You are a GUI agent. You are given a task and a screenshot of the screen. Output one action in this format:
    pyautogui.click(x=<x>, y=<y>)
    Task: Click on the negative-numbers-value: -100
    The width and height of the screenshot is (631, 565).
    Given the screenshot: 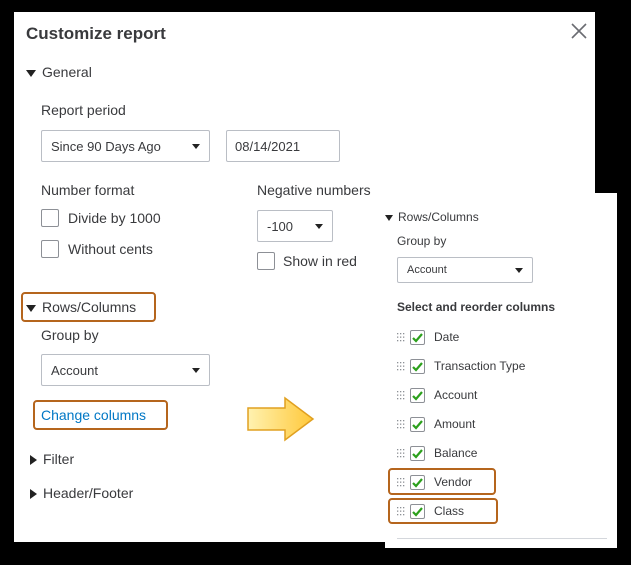 What is the action you would take?
    pyautogui.click(x=280, y=226)
    